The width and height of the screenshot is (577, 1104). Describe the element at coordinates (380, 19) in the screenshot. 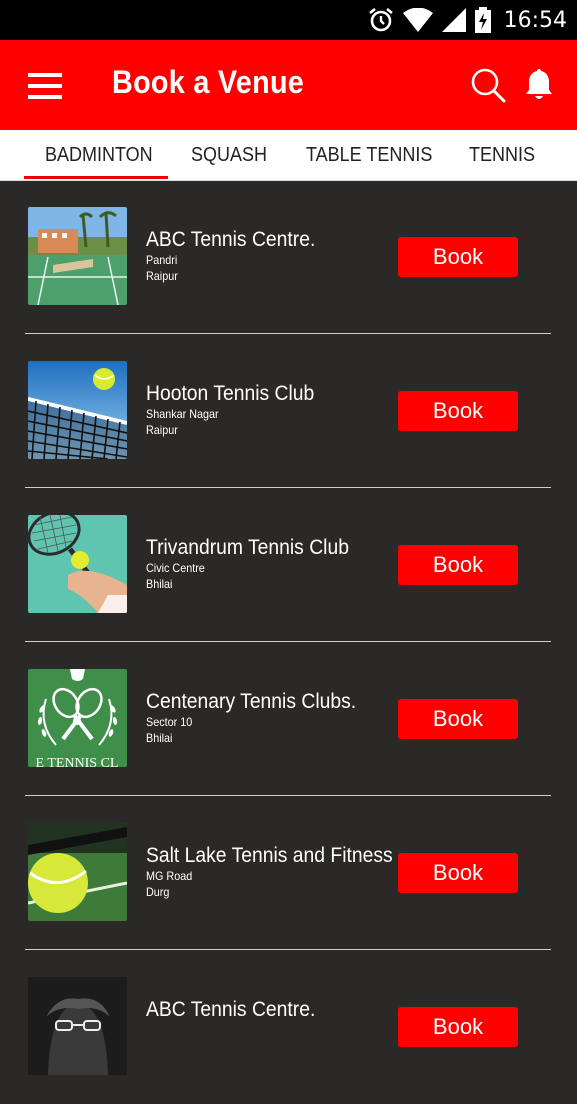

I see `alarm-icon` at that location.